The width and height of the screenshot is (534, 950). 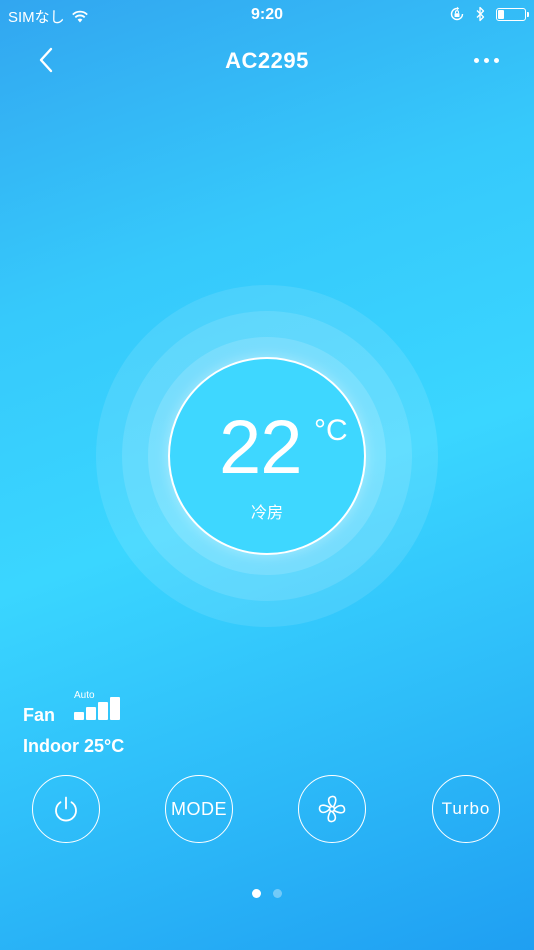 What do you see at coordinates (489, 14) in the screenshot?
I see `status-bar-right` at bounding box center [489, 14].